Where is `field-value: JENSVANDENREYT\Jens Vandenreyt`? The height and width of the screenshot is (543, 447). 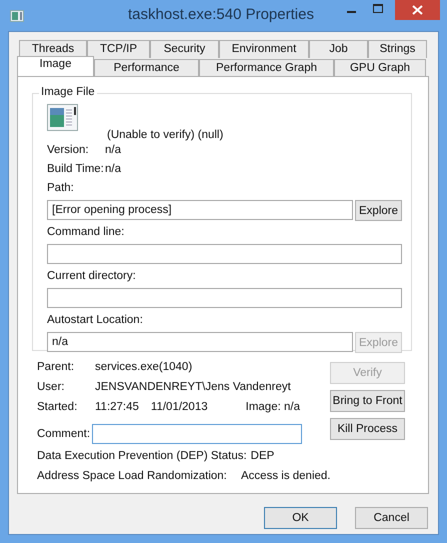
field-value: JENSVANDENREYT\Jens Vandenreyt is located at coordinates (193, 387).